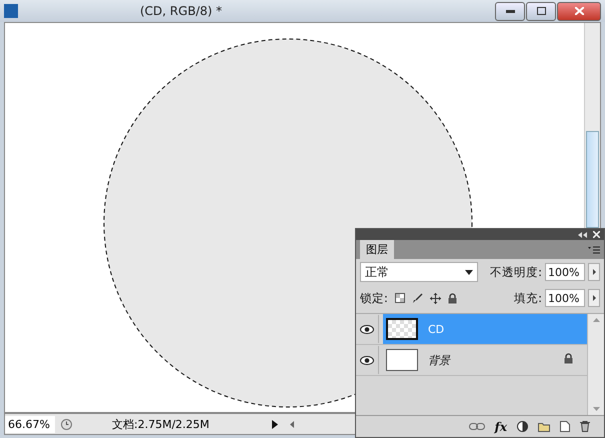 Image resolution: width=605 pixels, height=438 pixels. I want to click on layer-name: CD, so click(437, 329).